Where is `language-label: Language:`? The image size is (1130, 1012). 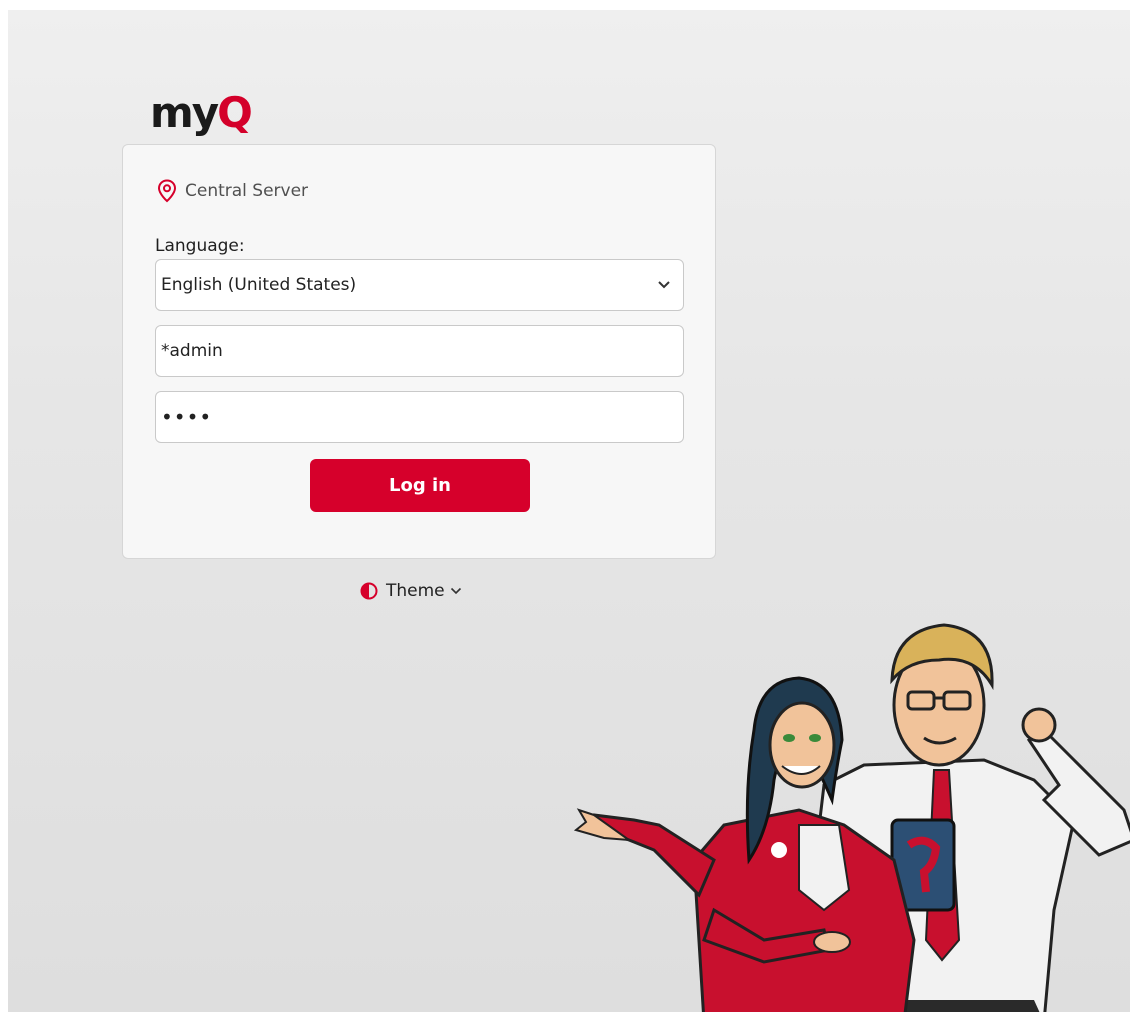 language-label: Language: is located at coordinates (200, 246).